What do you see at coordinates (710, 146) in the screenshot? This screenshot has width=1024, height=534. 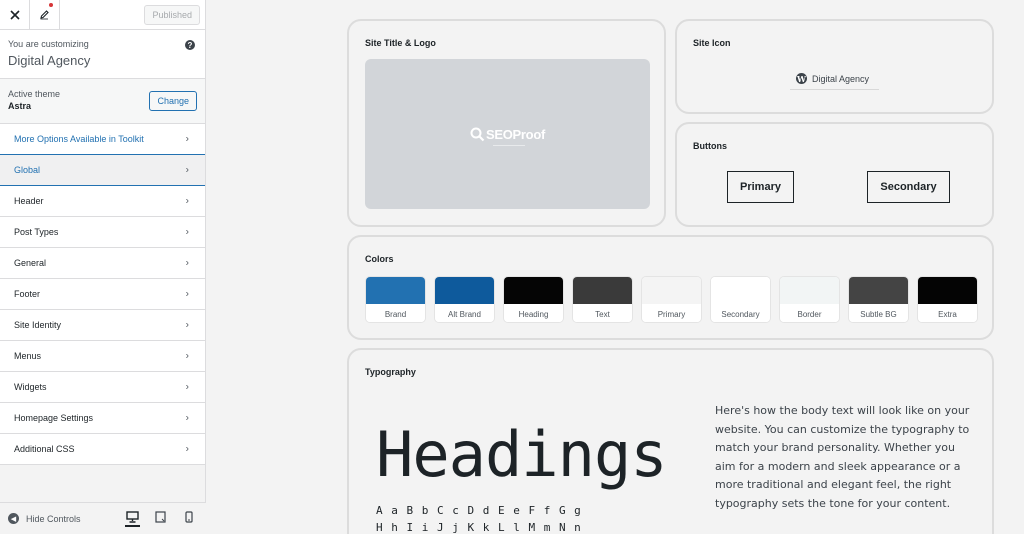 I see `card-title: Buttons` at bounding box center [710, 146].